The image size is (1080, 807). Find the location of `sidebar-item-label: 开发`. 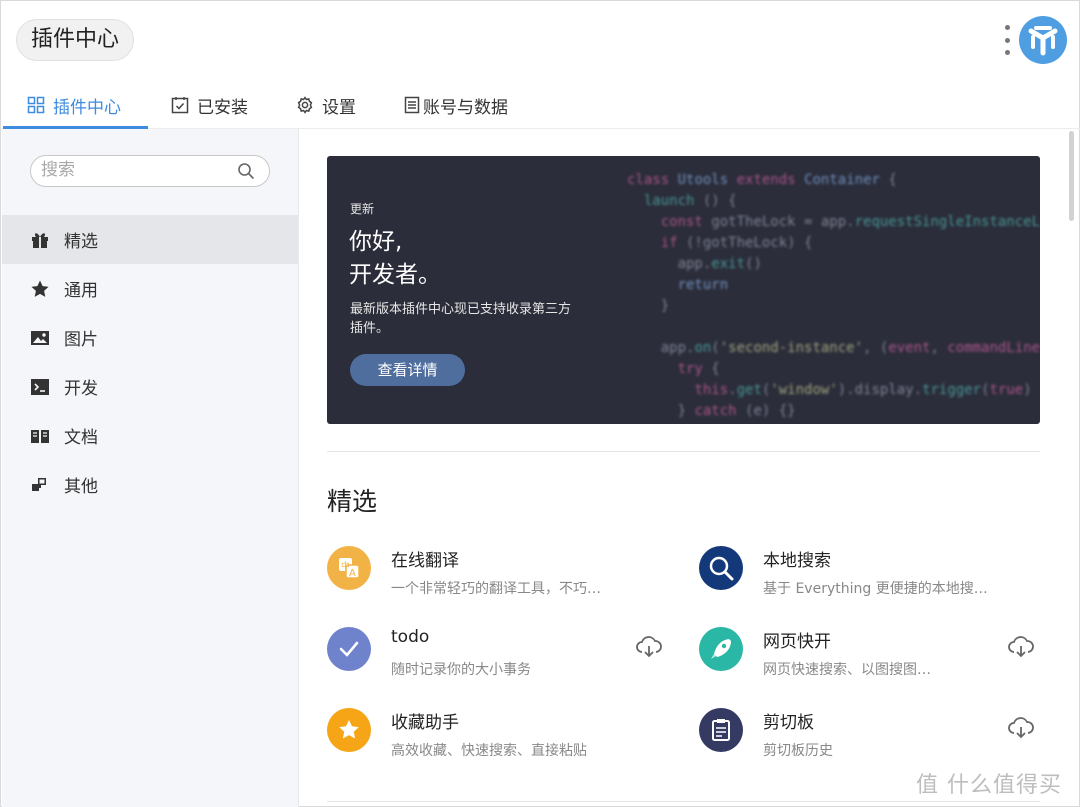

sidebar-item-label: 开发 is located at coordinates (81, 389).